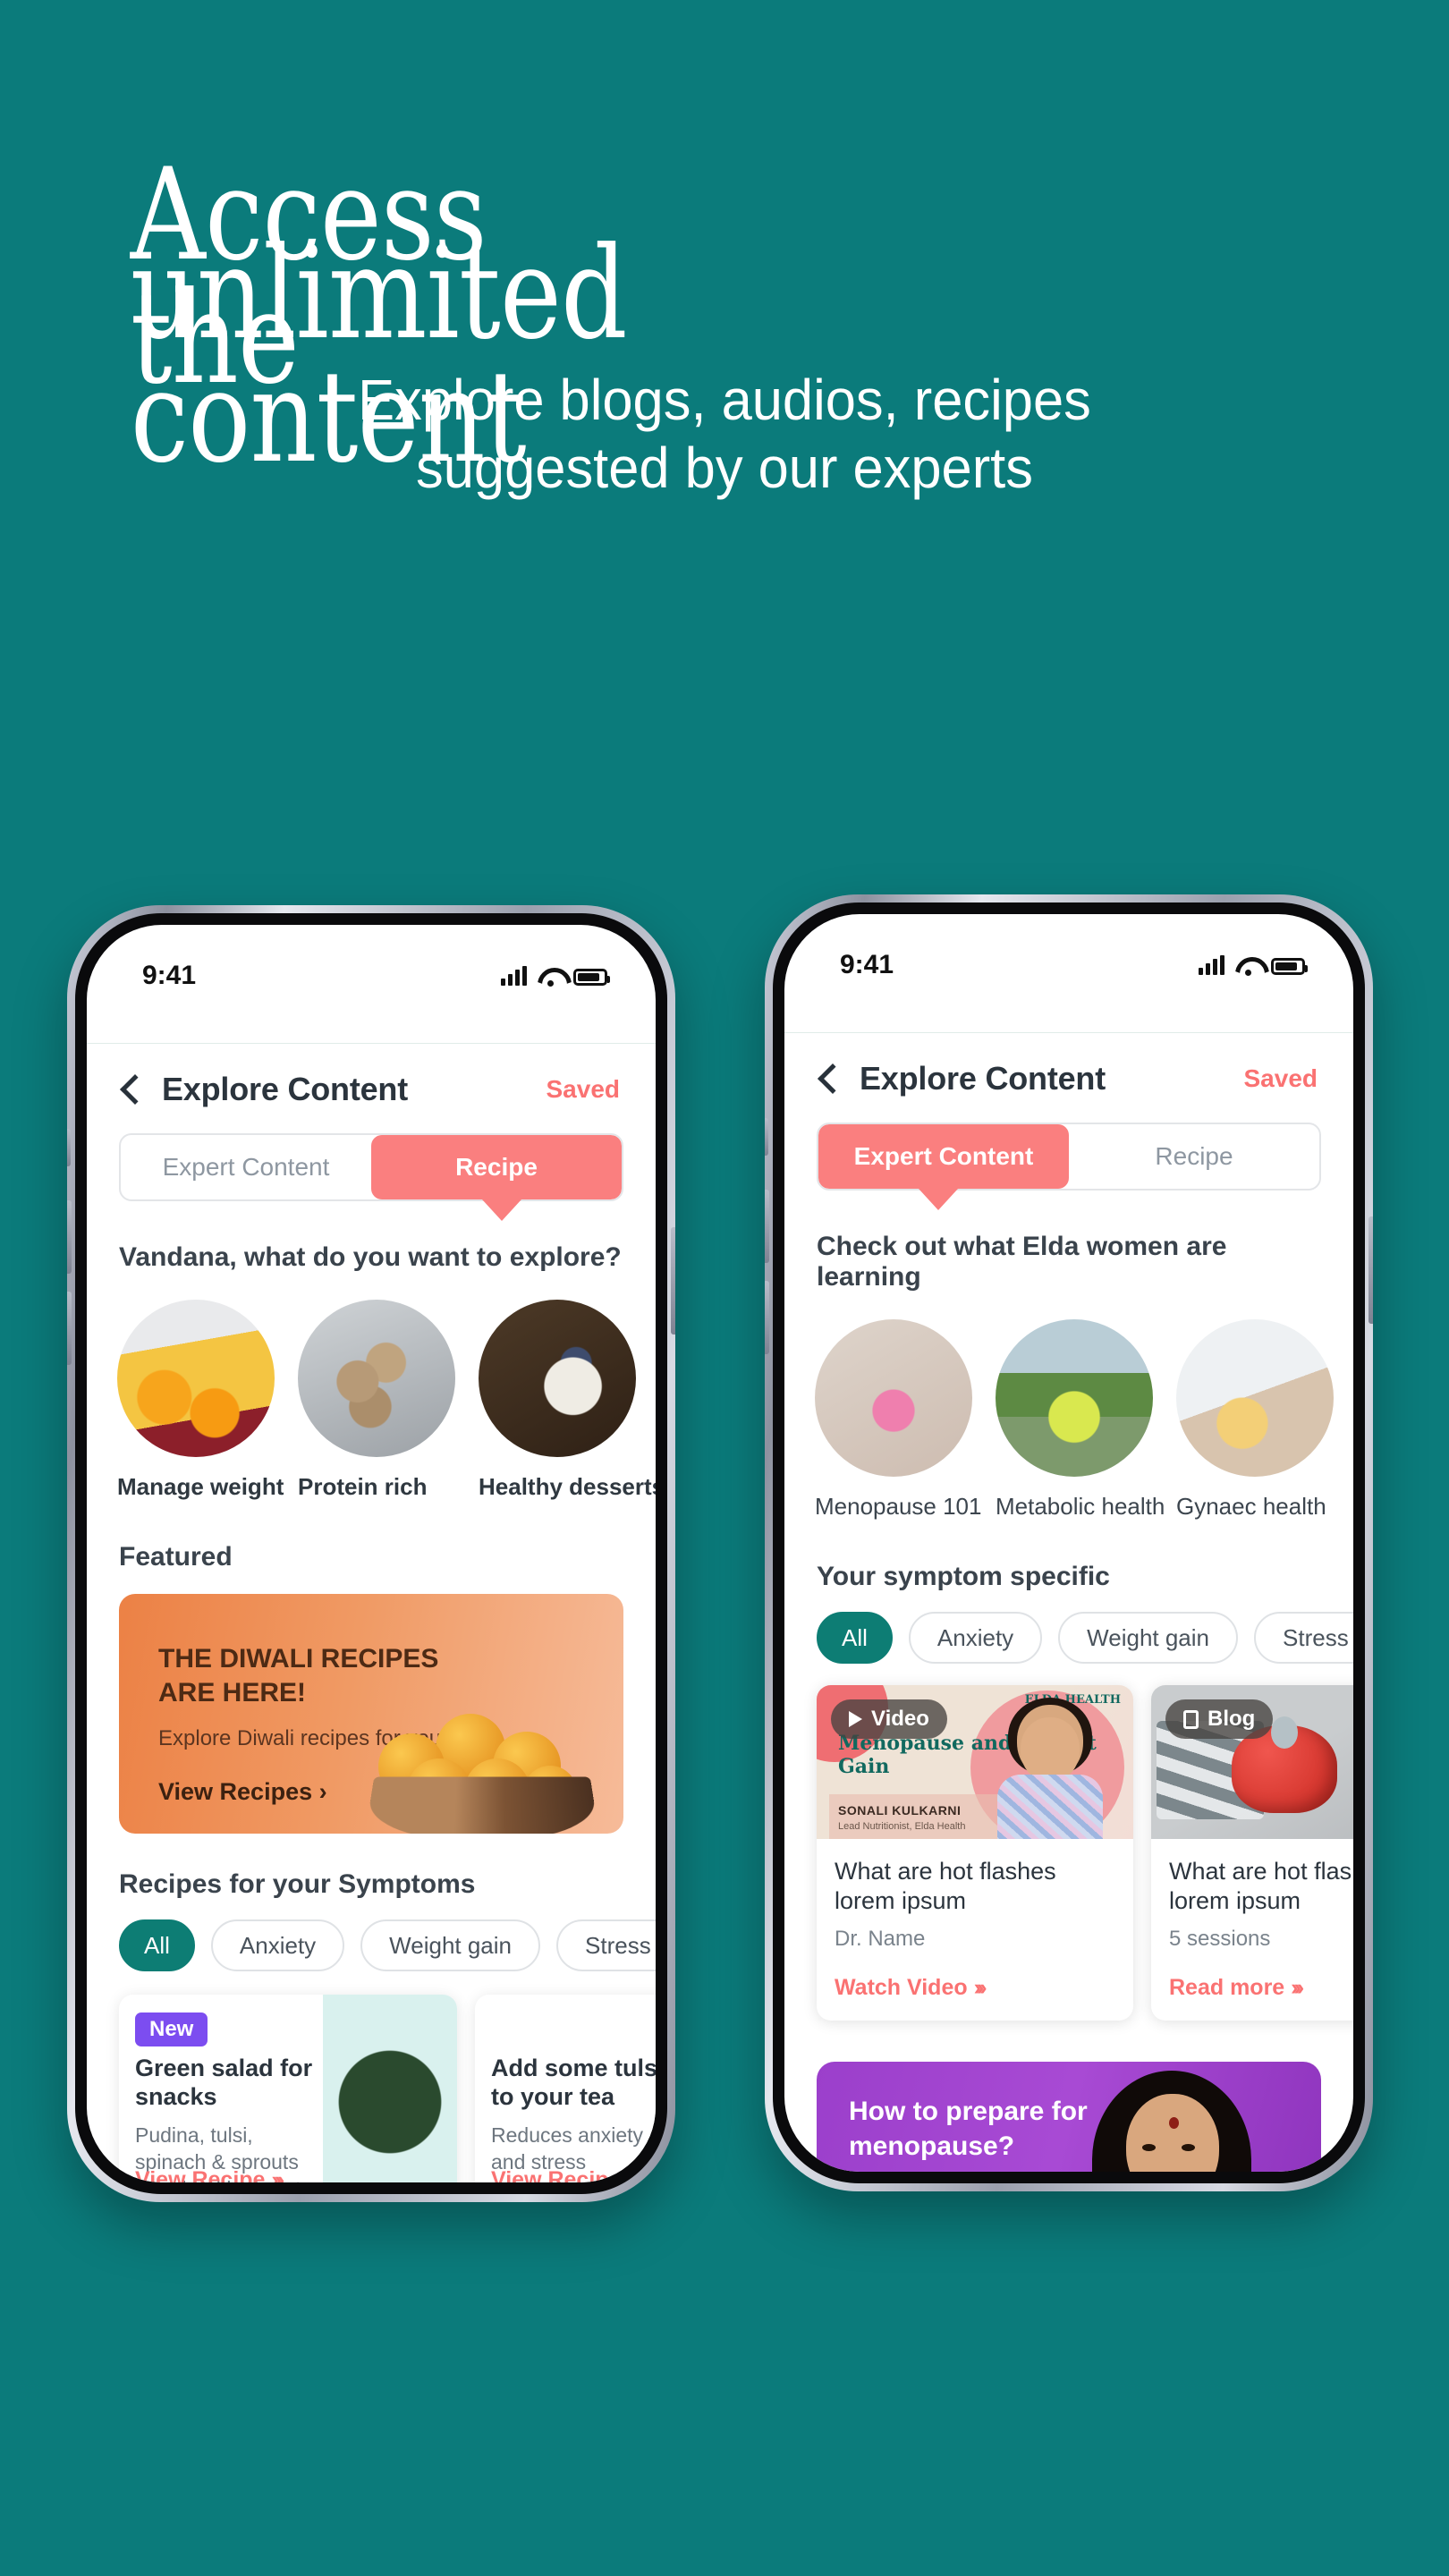 Image resolution: width=1449 pixels, height=2576 pixels. I want to click on card-meta: 5 sessions, so click(1220, 1938).